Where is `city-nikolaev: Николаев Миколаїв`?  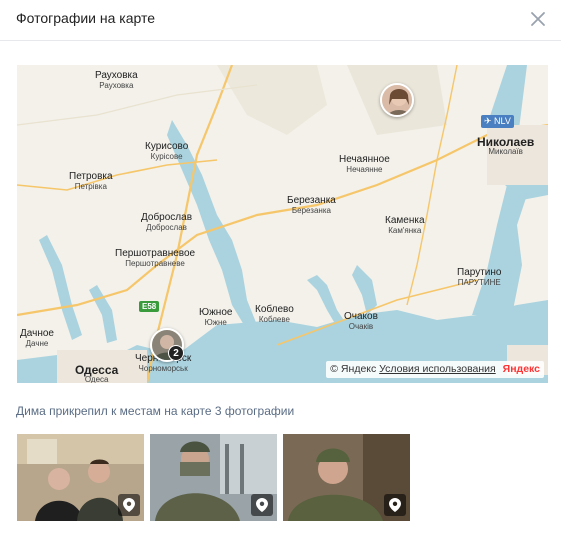 city-nikolaev: Николаев Миколаїв is located at coordinates (506, 145).